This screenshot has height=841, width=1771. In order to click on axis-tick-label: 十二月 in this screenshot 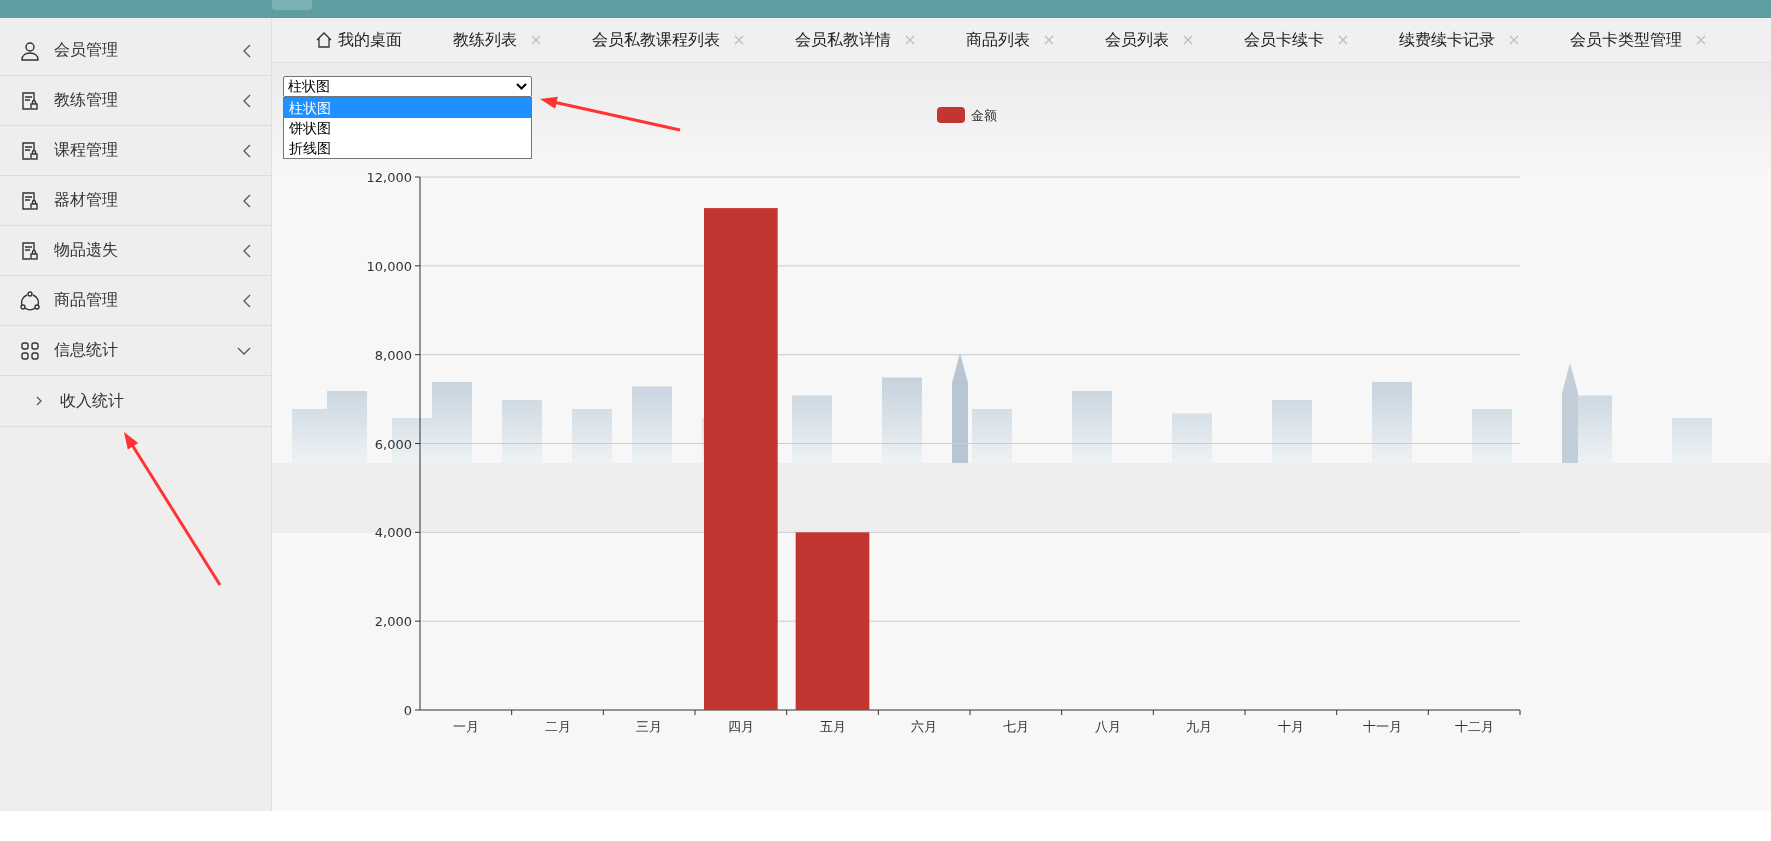, I will do `click(1474, 726)`.